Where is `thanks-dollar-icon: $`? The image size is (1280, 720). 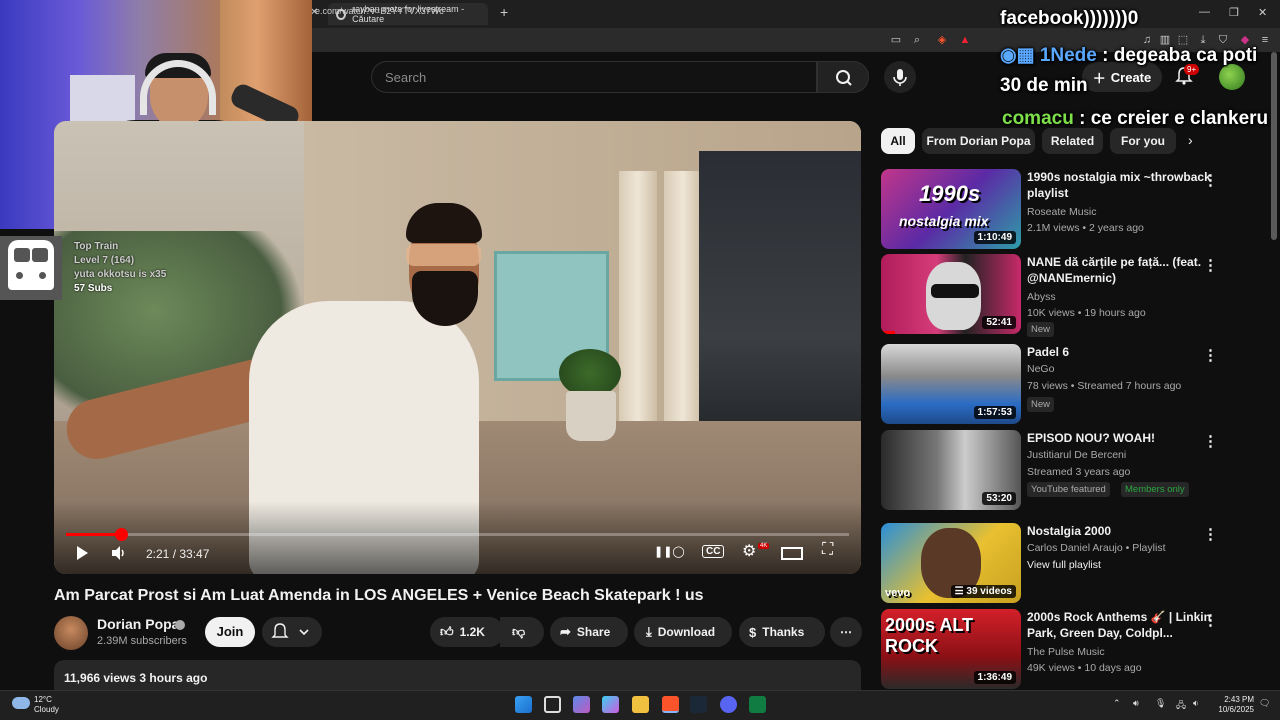
thanks-dollar-icon: $ is located at coordinates (753, 632).